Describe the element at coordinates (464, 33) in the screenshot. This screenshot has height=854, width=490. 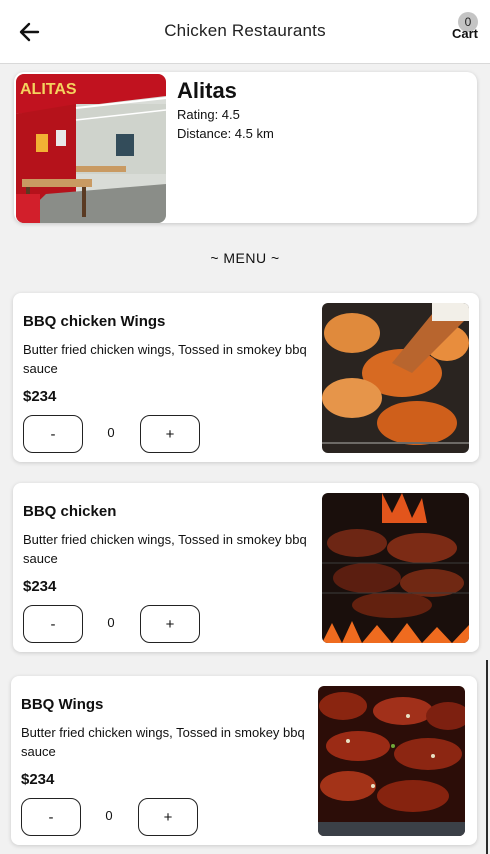
I see `cart-label: Cart` at that location.